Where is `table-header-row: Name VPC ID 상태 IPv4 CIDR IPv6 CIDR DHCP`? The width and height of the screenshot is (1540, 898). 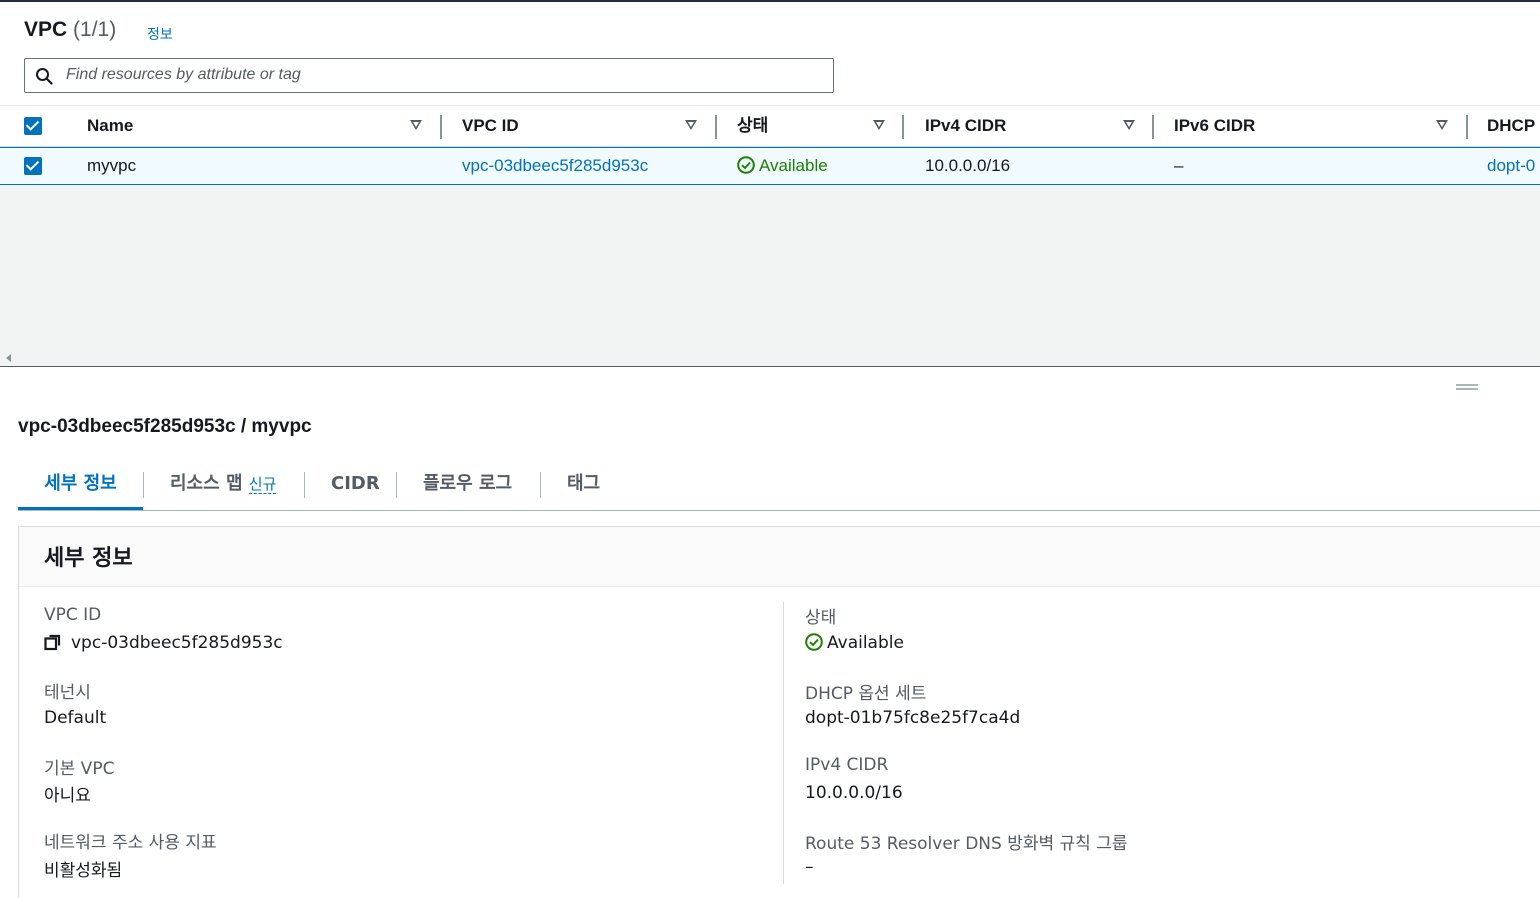 table-header-row: Name VPC ID 상태 IPv4 CIDR IPv6 CIDR DHCP is located at coordinates (770, 126).